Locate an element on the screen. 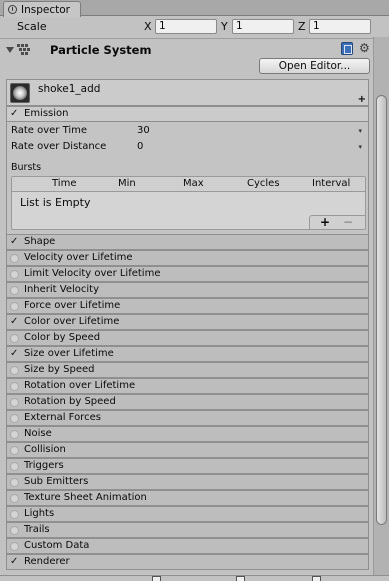 The height and width of the screenshot is (581, 389). rate-over-time-value: 30 is located at coordinates (143, 130).